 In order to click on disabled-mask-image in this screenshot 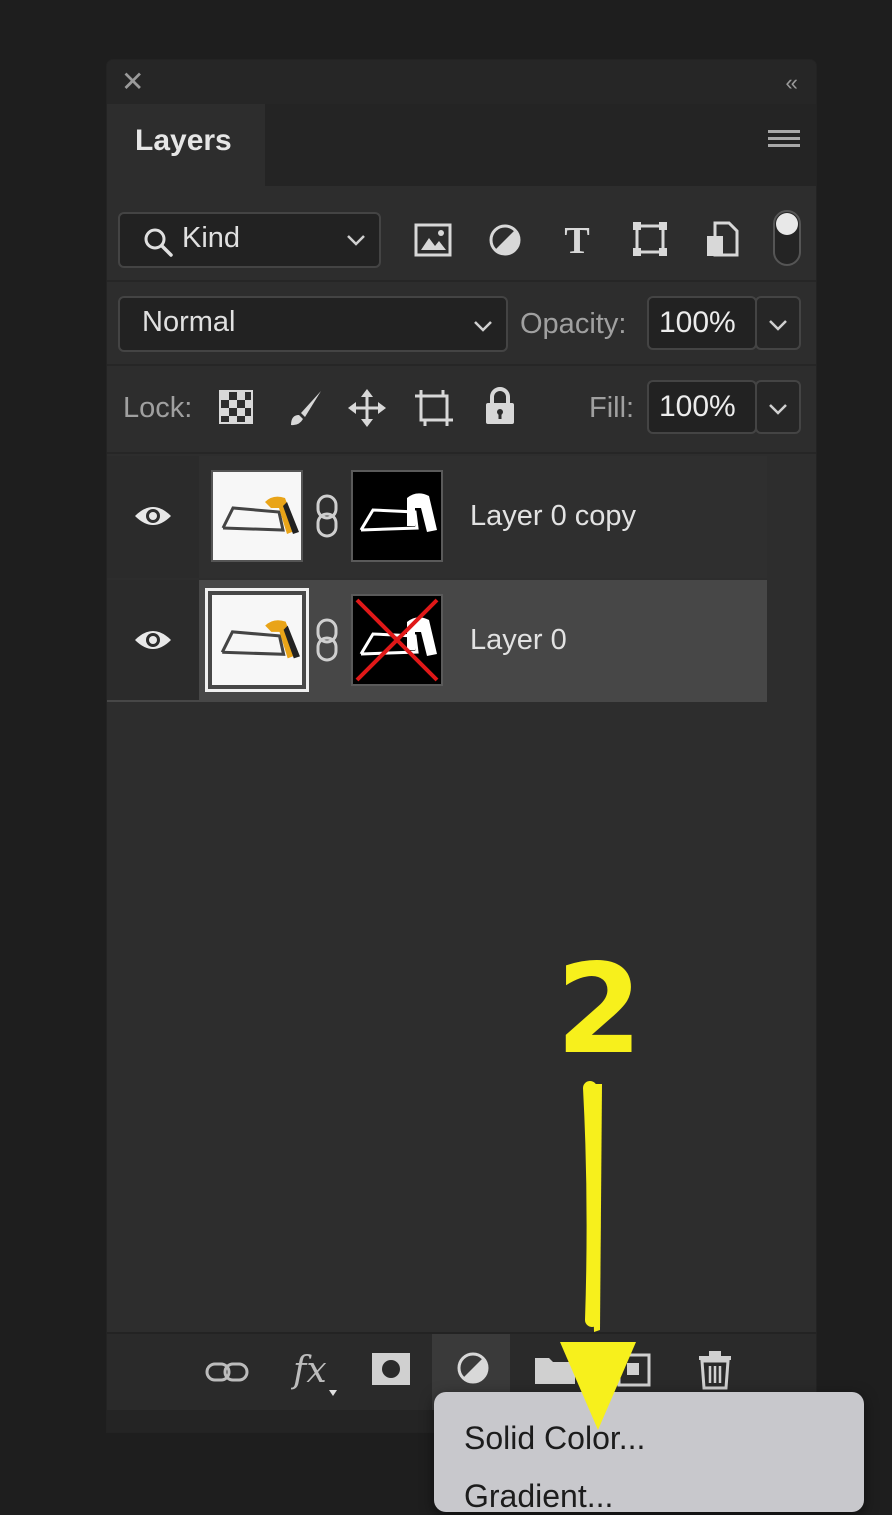, I will do `click(397, 640)`.